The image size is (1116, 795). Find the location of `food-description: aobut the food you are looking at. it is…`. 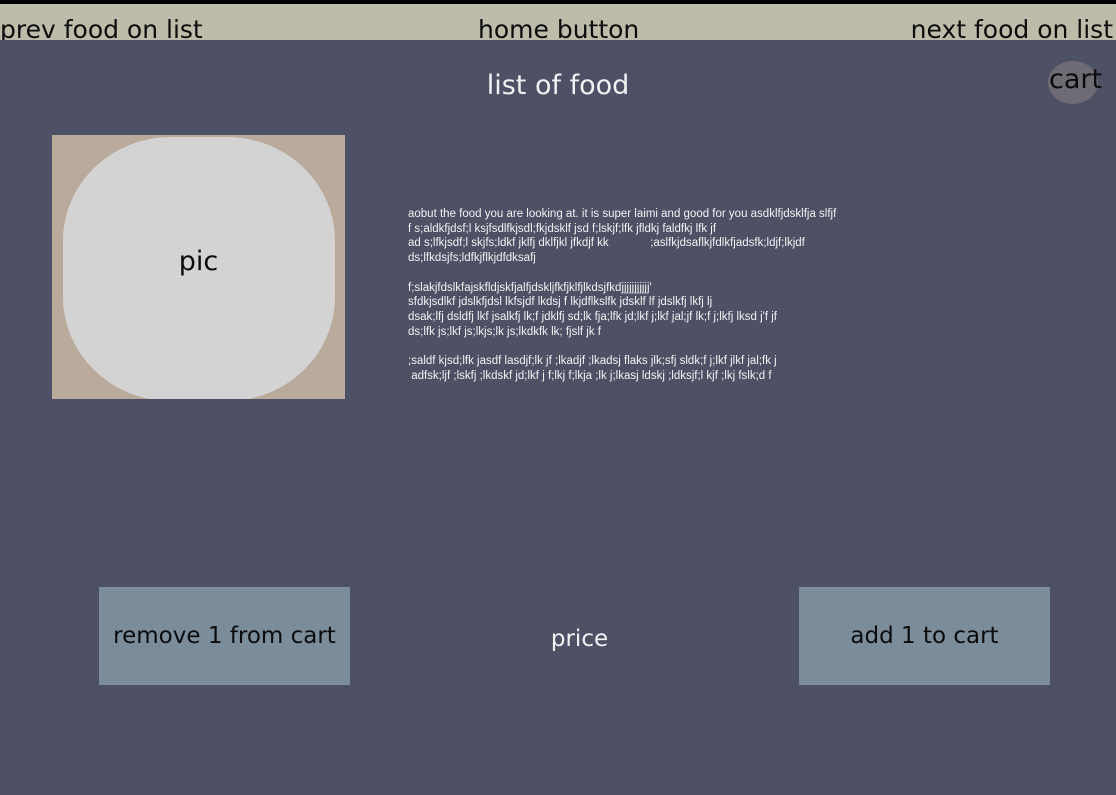

food-description: aobut the food you are looking at. it is… is located at coordinates (622, 295).